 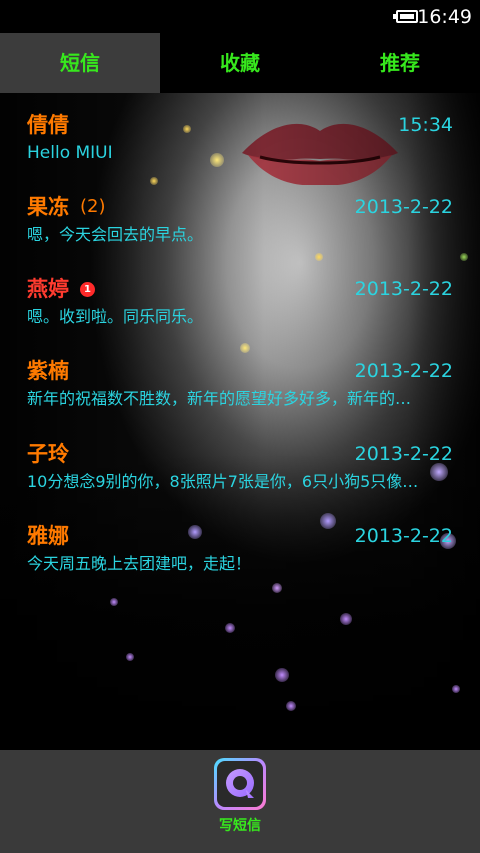 What do you see at coordinates (48, 454) in the screenshot?
I see `contact-name: 子玲` at bounding box center [48, 454].